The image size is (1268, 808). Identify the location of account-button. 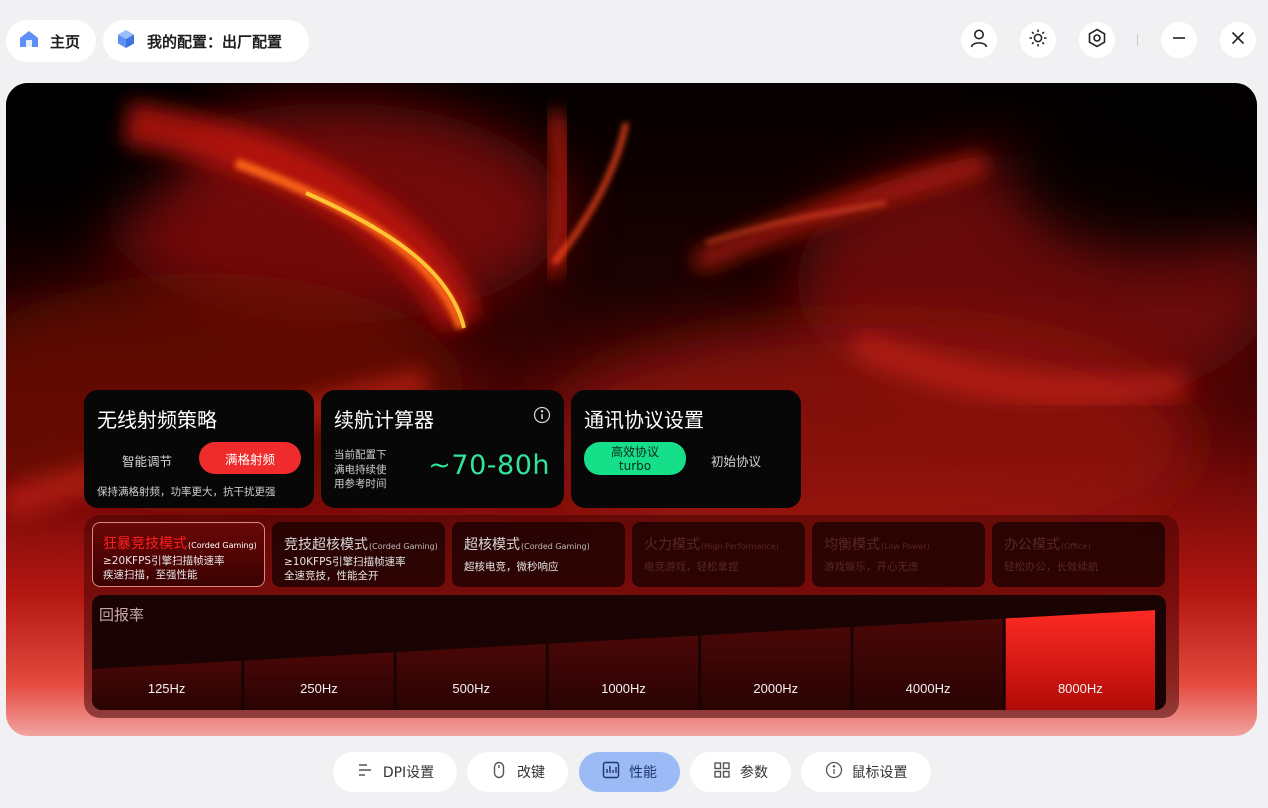
(979, 40).